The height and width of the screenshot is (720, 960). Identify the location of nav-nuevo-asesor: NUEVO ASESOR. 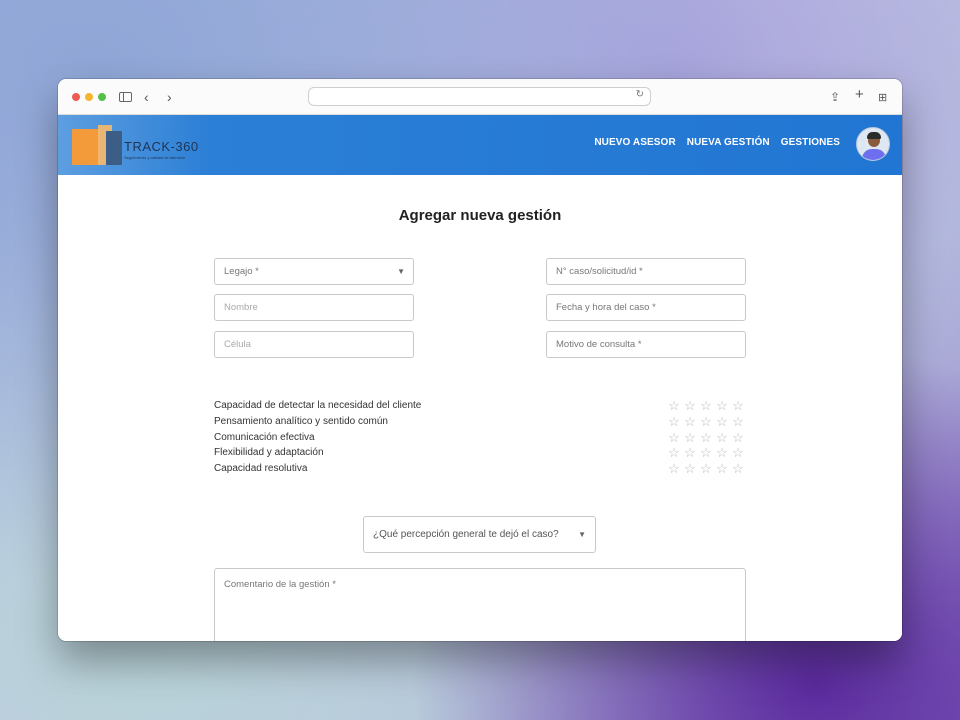
(634, 142).